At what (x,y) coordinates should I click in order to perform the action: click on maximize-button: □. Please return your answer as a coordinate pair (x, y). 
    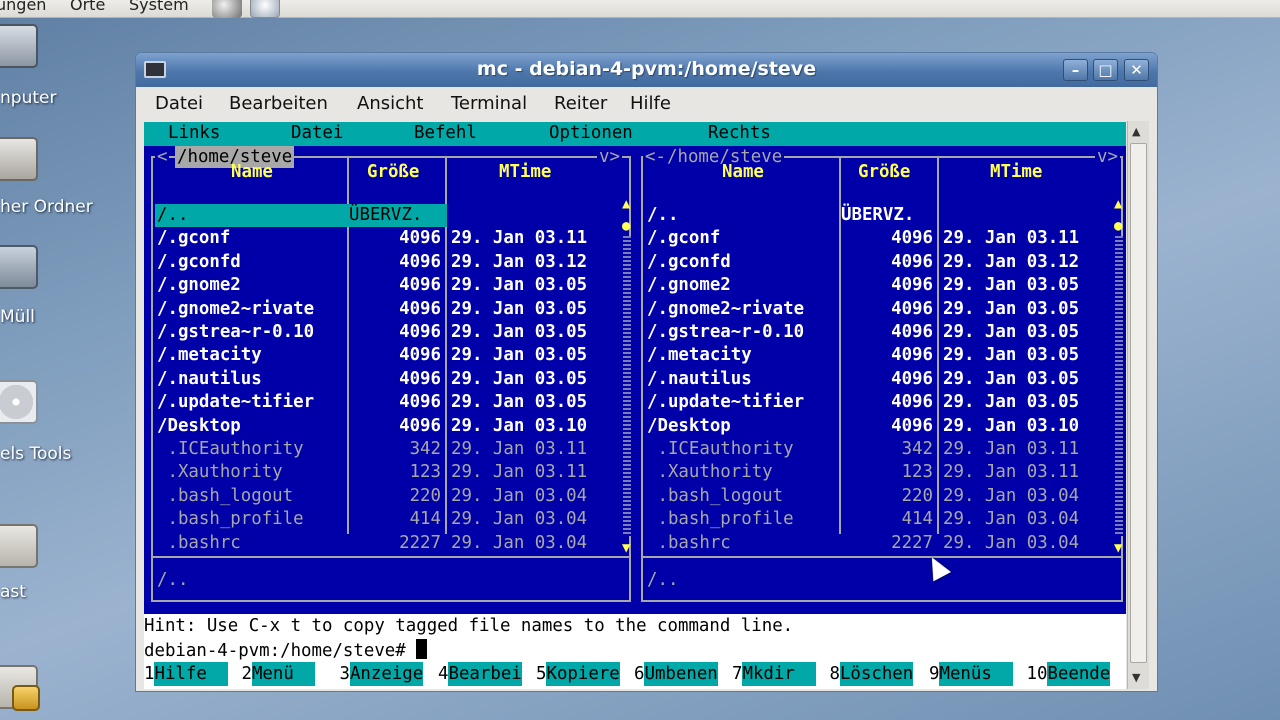
    Looking at the image, I should click on (1105, 70).